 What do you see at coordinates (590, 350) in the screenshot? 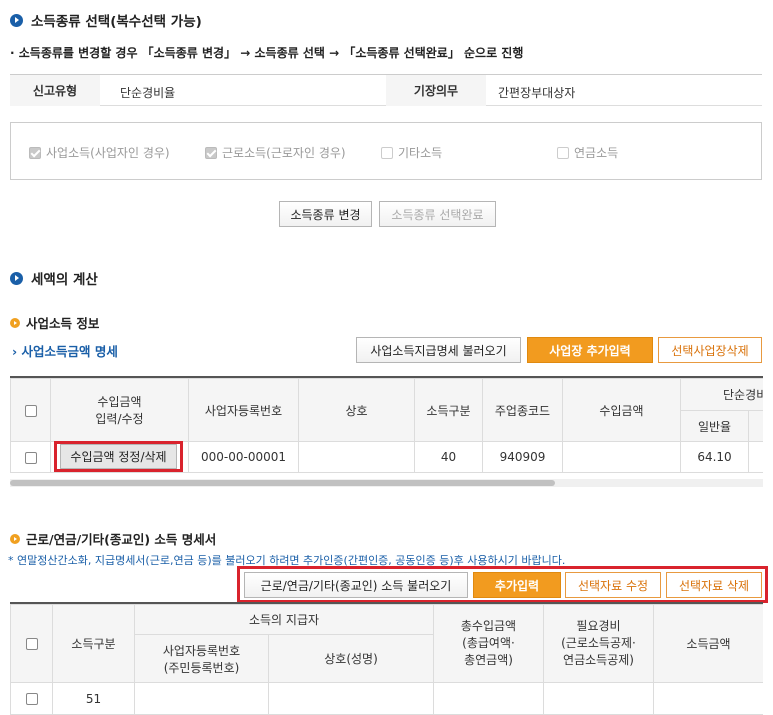
I see `add-business-button: 사업장 추가입력` at bounding box center [590, 350].